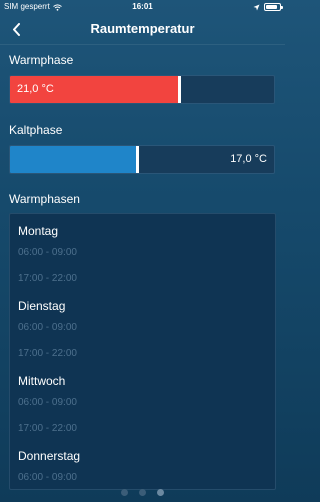 The width and height of the screenshot is (320, 502). I want to click on day-tuesday: Dienstag 06:00 - 09:00 17:00 - 22:00, so click(47, 332).